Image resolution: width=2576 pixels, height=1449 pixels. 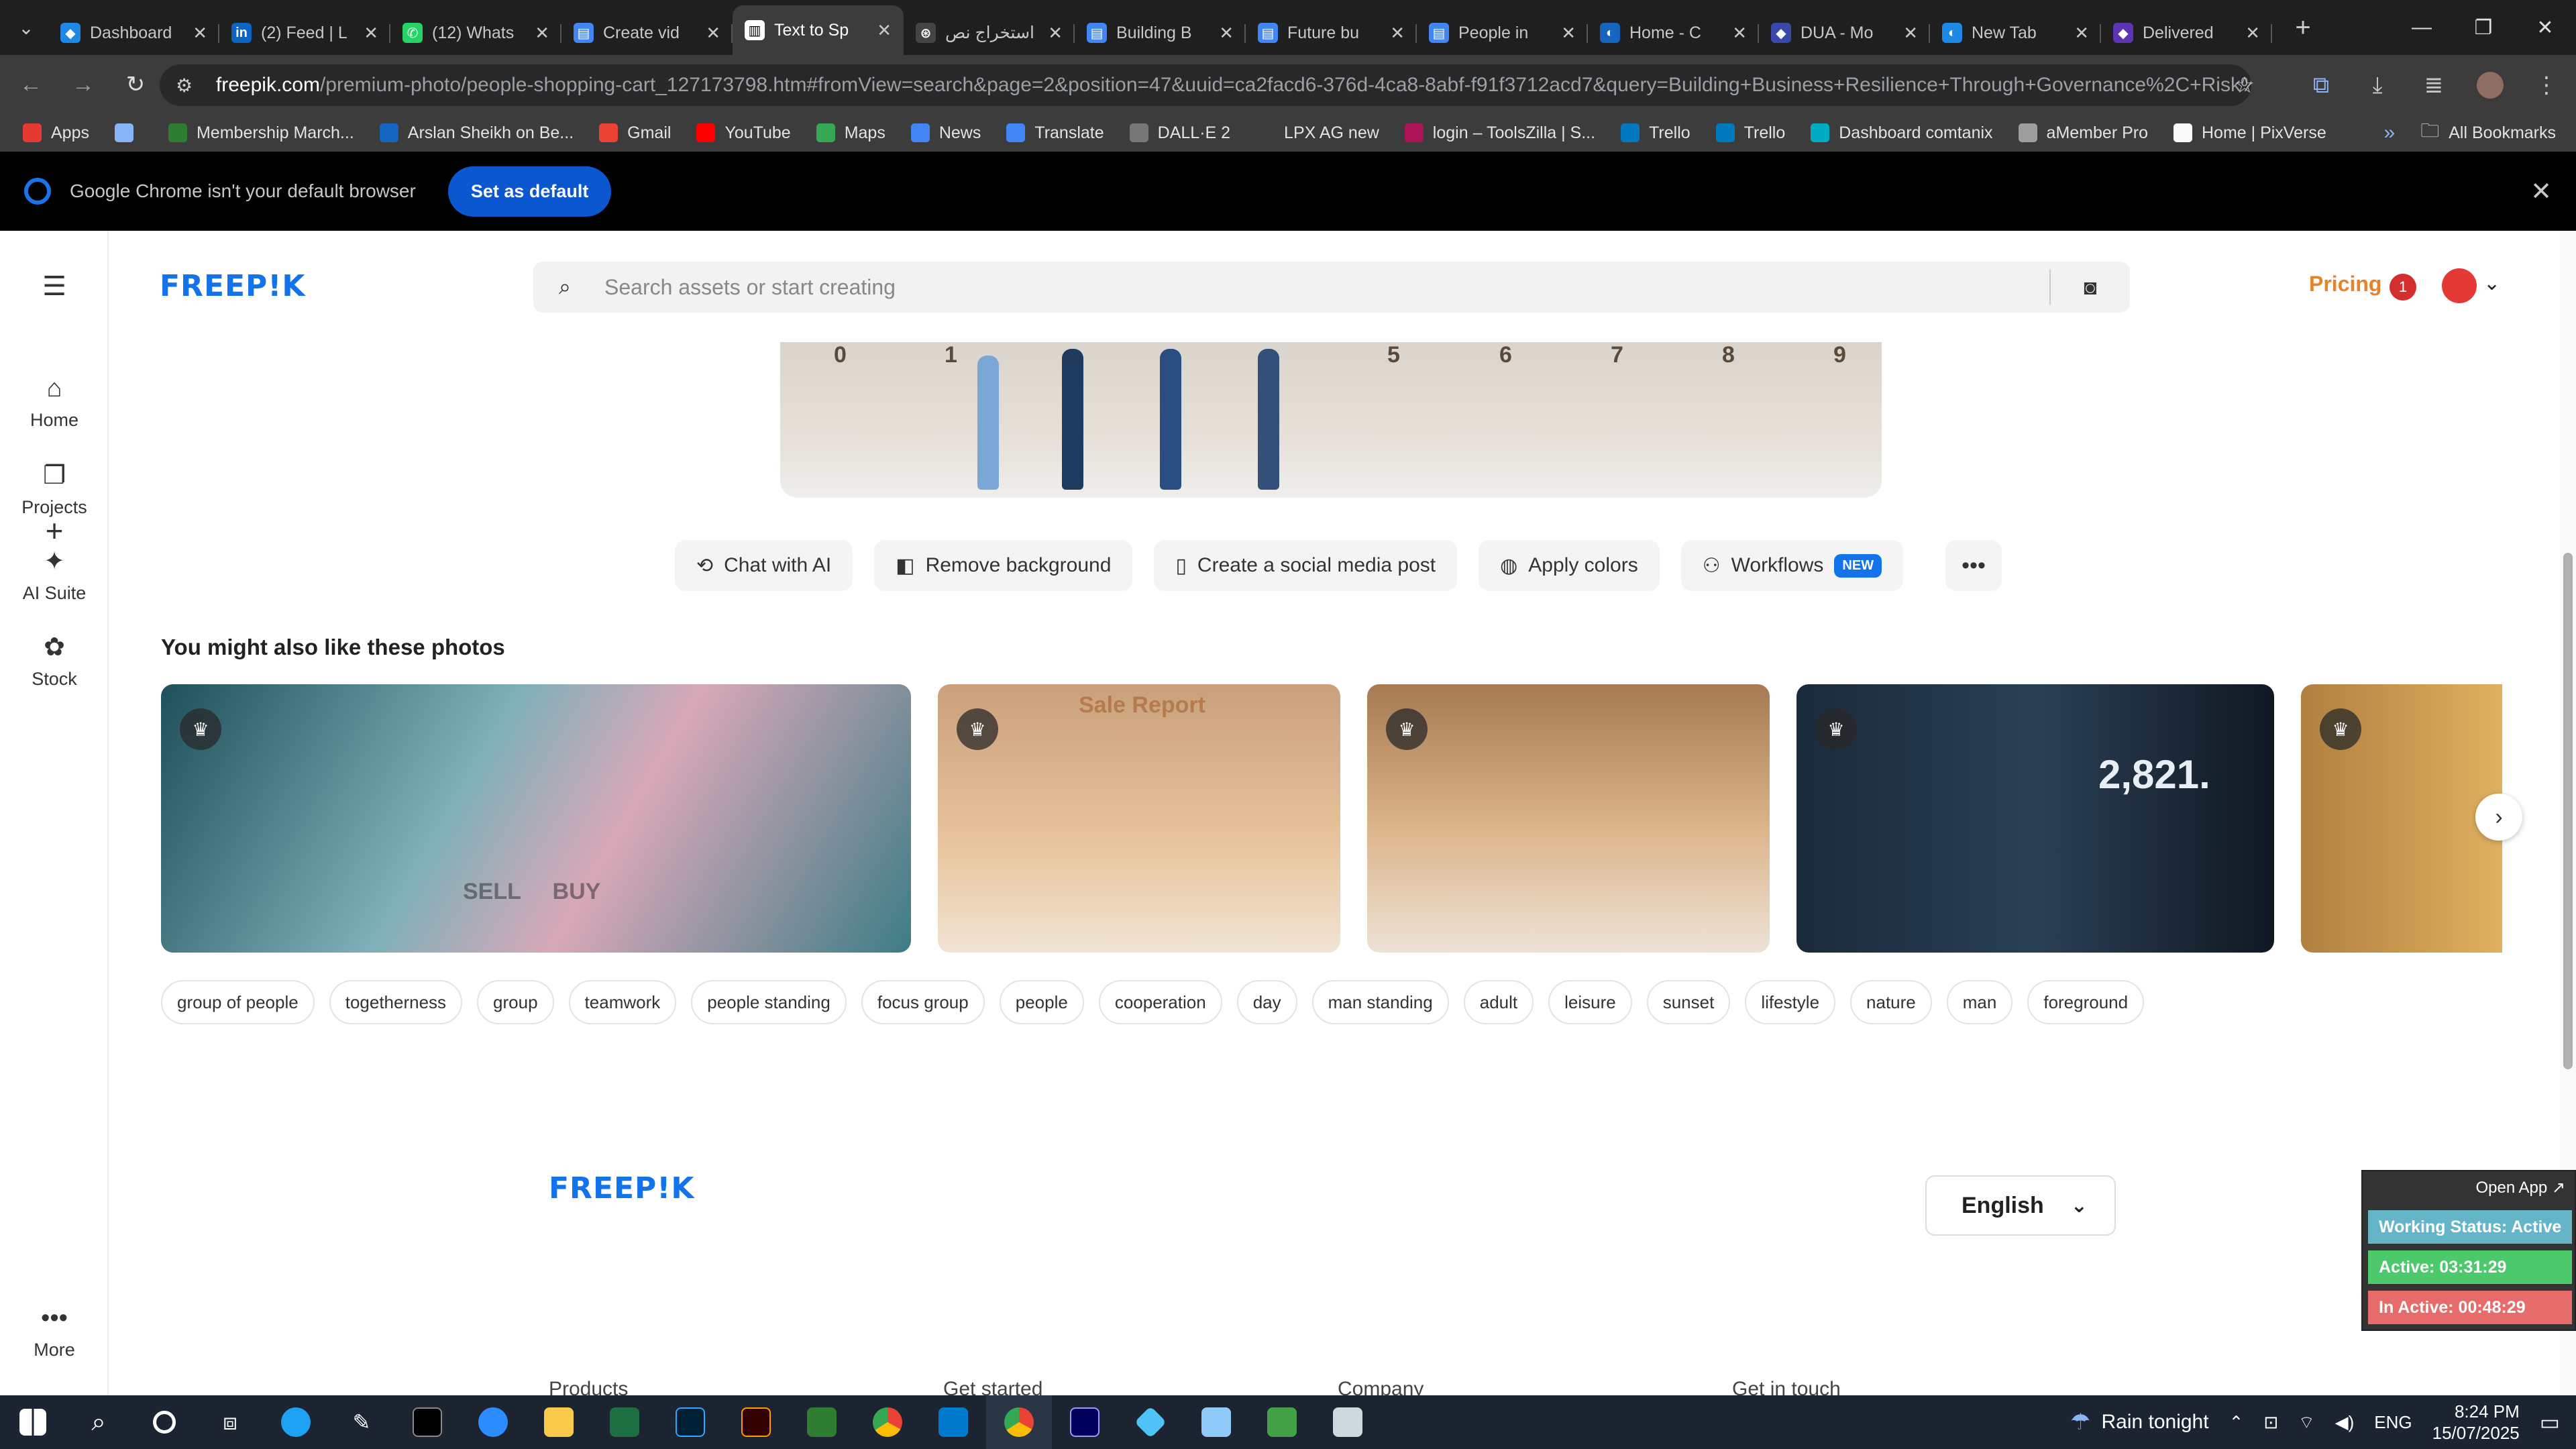 I want to click on tag-chip: lifestyle, so click(x=1790, y=1002).